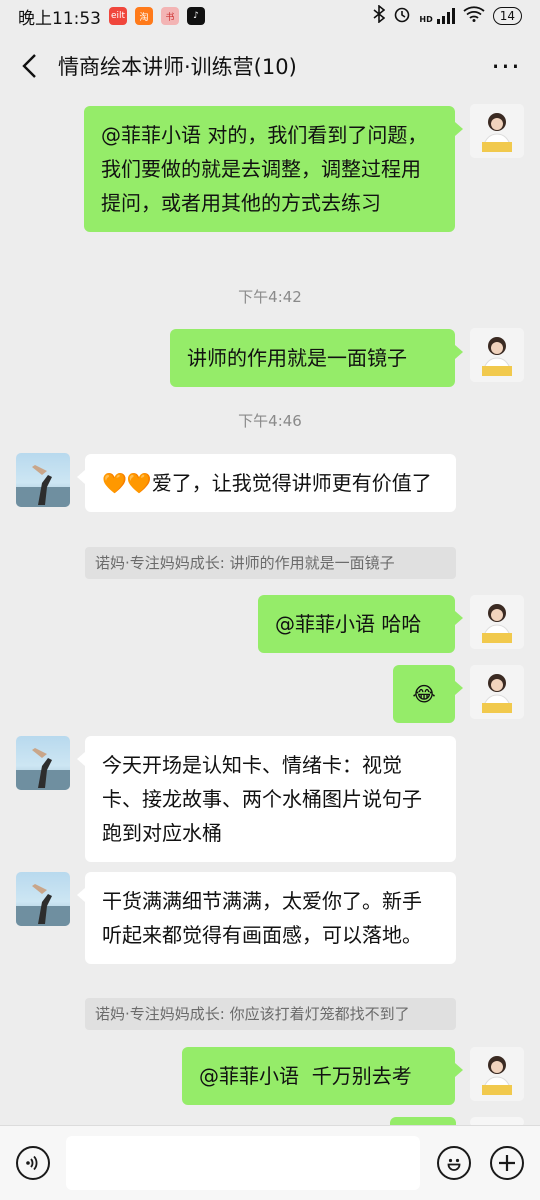 This screenshot has height=1200, width=540. Describe the element at coordinates (170, 16) in the screenshot. I see `xiaohongshu-app-icon: 书` at that location.